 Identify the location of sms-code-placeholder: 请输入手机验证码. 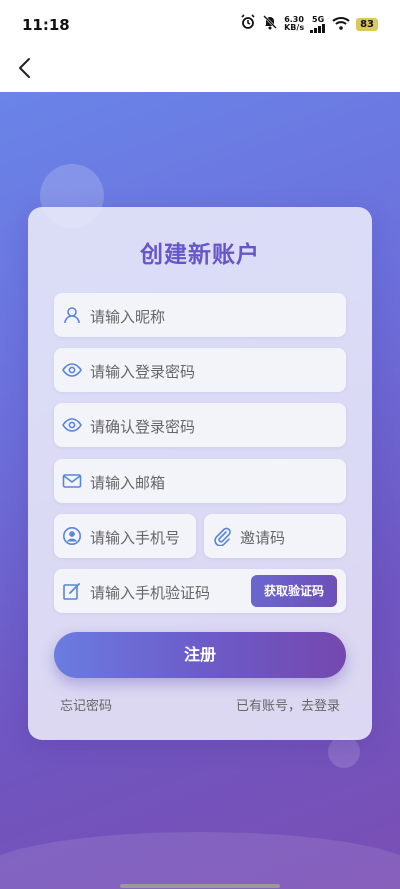
(150, 593).